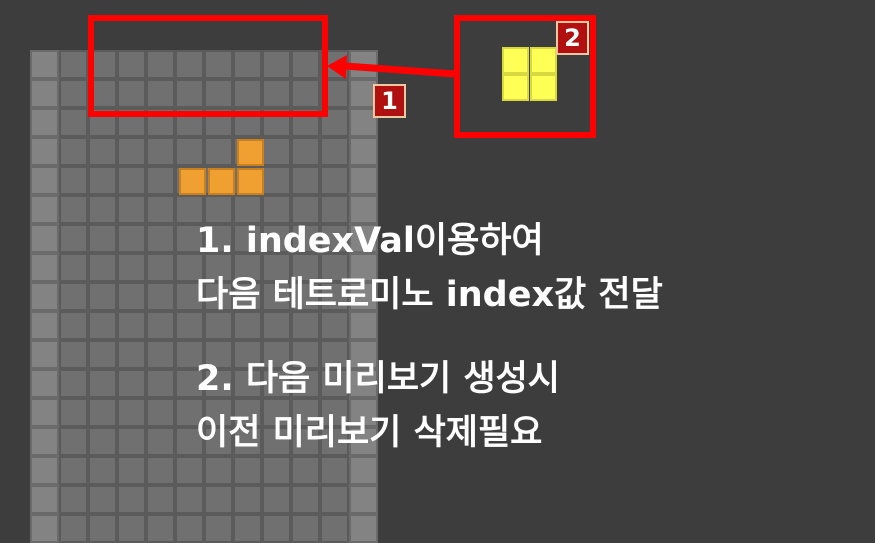  Describe the element at coordinates (389, 101) in the screenshot. I see `step-badge-1: 1` at that location.